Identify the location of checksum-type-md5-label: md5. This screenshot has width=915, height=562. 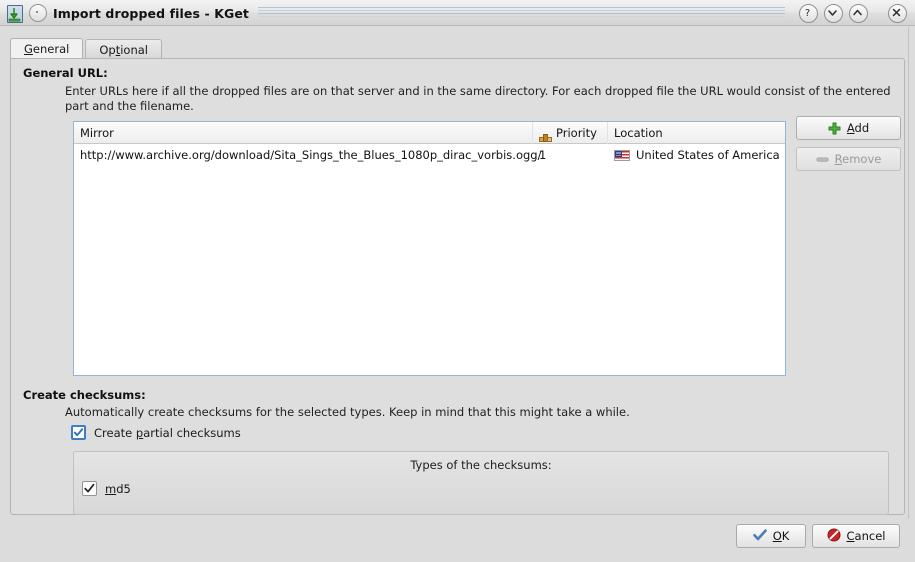
(118, 488).